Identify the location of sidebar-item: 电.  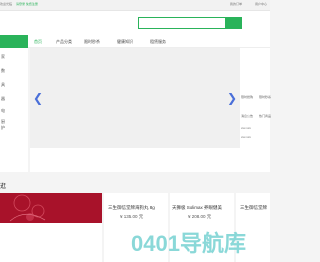
(3, 111).